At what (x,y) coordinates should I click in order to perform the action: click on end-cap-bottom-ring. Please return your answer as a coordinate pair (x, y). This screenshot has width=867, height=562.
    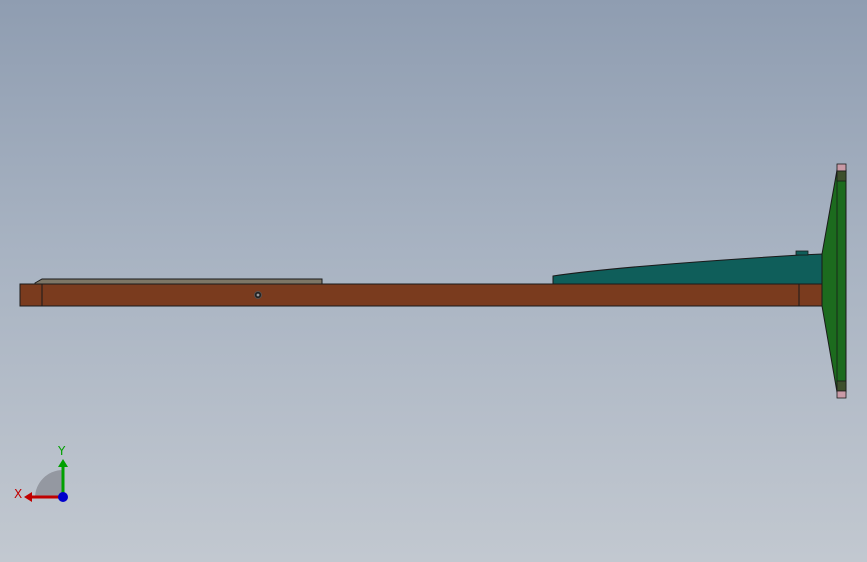
    Looking at the image, I should click on (841, 386).